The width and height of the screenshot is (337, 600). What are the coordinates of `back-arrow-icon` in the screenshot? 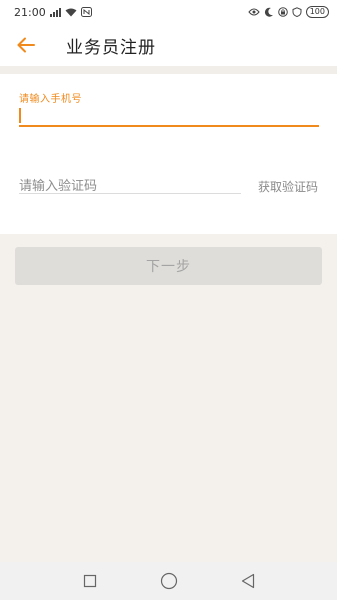 It's located at (26, 45).